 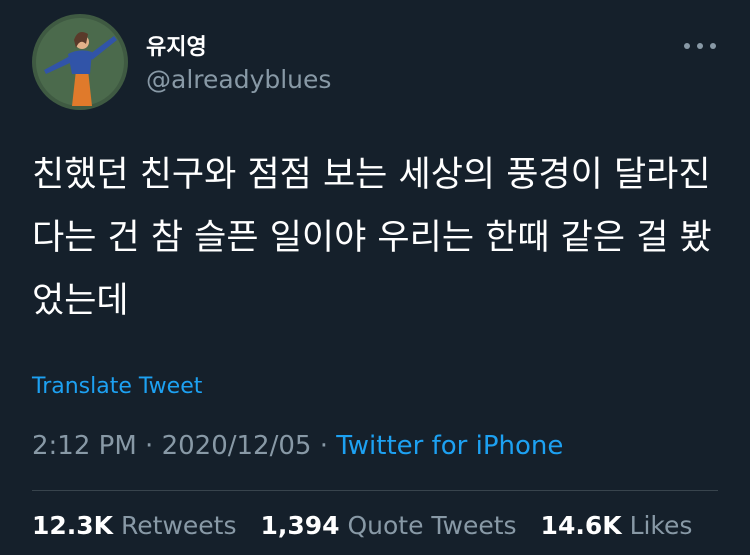 What do you see at coordinates (179, 525) in the screenshot?
I see `retweets-label: Retweets` at bounding box center [179, 525].